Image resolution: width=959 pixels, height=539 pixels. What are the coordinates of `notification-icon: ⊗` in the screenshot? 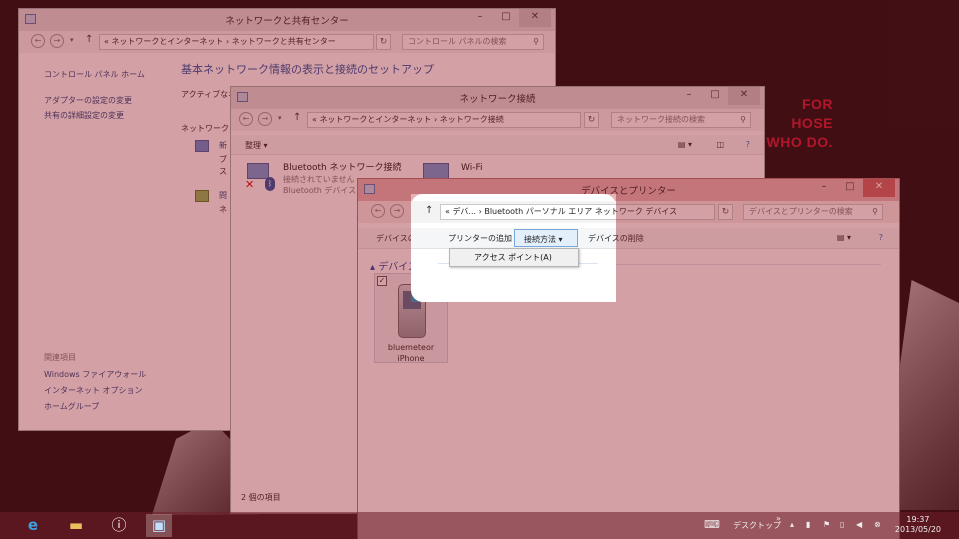 It's located at (877, 524).